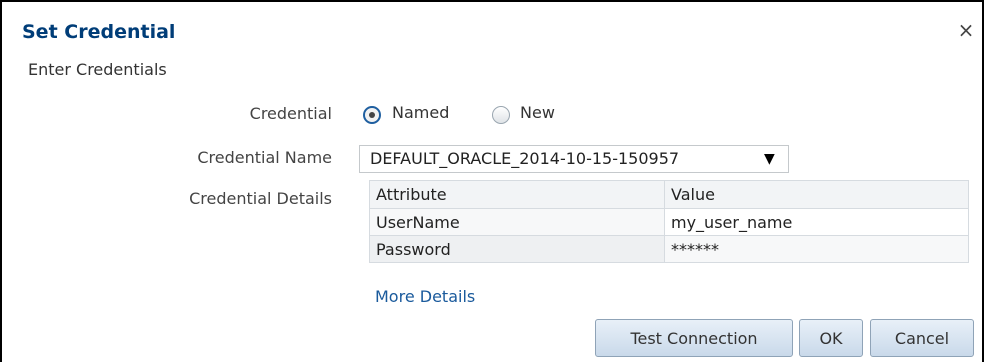 The height and width of the screenshot is (362, 984). I want to click on table-row: Password ******, so click(669, 249).